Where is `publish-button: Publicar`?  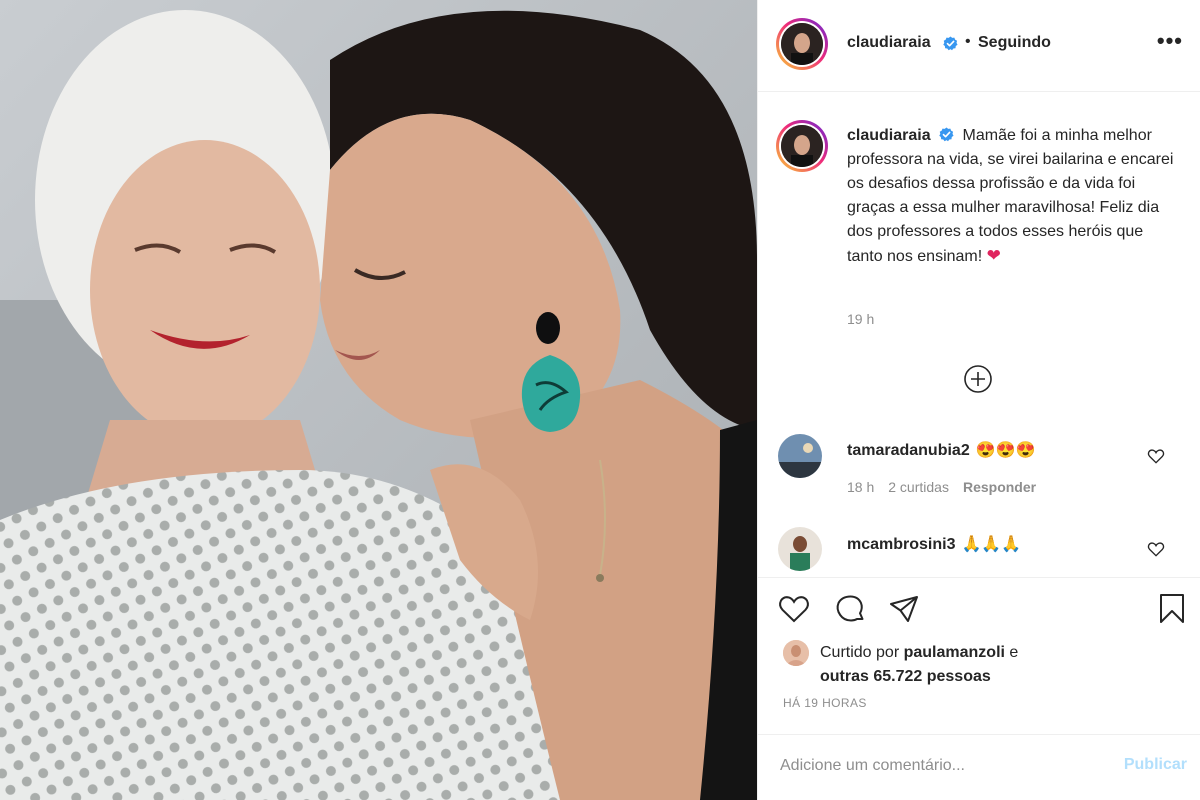 publish-button: Publicar is located at coordinates (1155, 765).